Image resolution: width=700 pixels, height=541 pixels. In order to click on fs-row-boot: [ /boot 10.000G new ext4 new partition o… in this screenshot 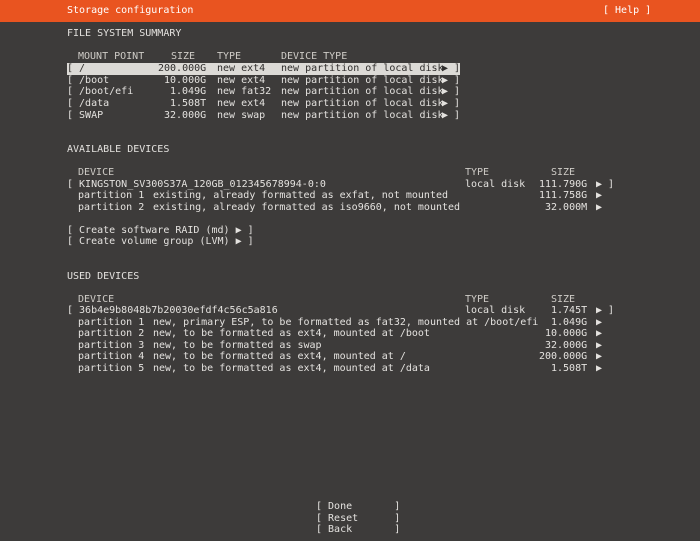, I will do `click(263, 81)`.